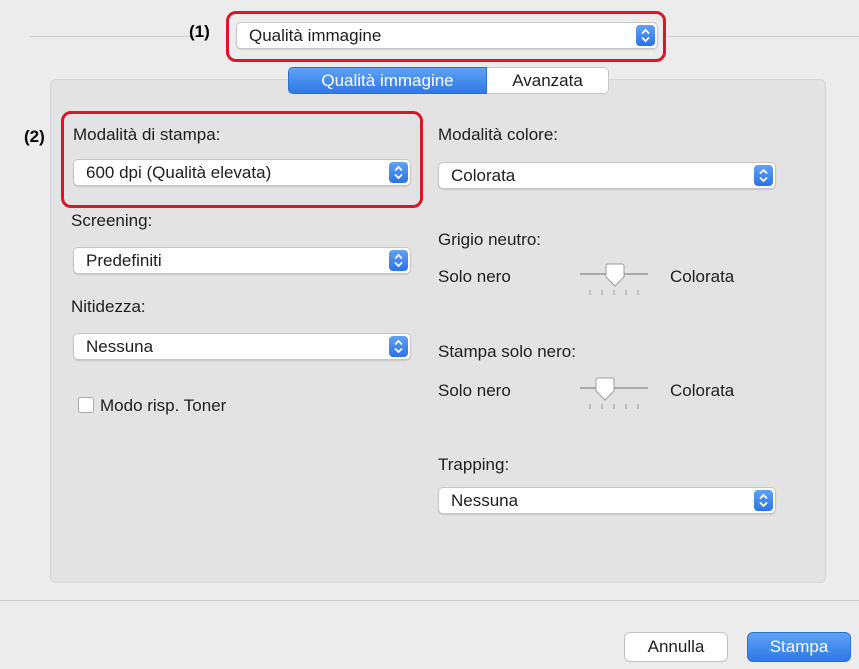 The image size is (859, 669). Describe the element at coordinates (446, 36) in the screenshot. I see `callout-1-highlight` at that location.